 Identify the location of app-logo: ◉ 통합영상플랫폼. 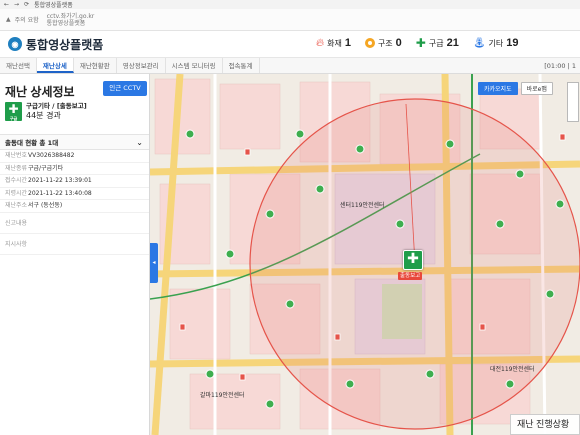
(55, 44).